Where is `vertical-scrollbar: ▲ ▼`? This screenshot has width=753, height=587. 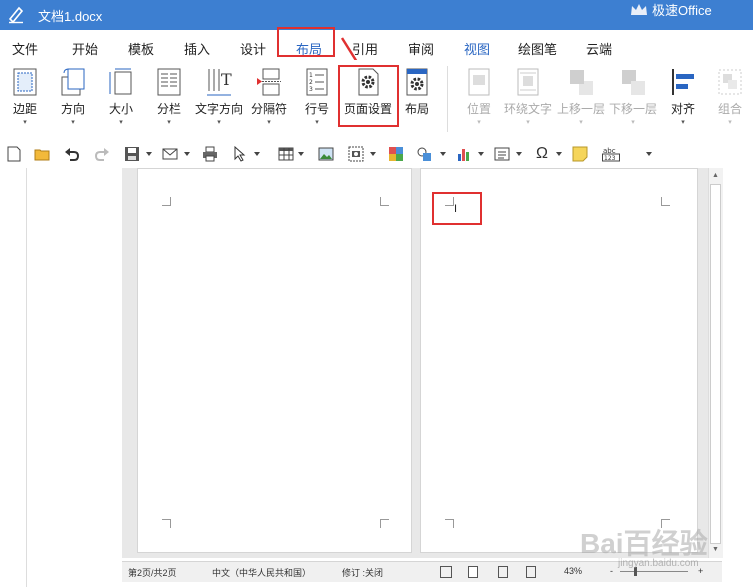
vertical-scrollbar: ▲ ▼ is located at coordinates (715, 363).